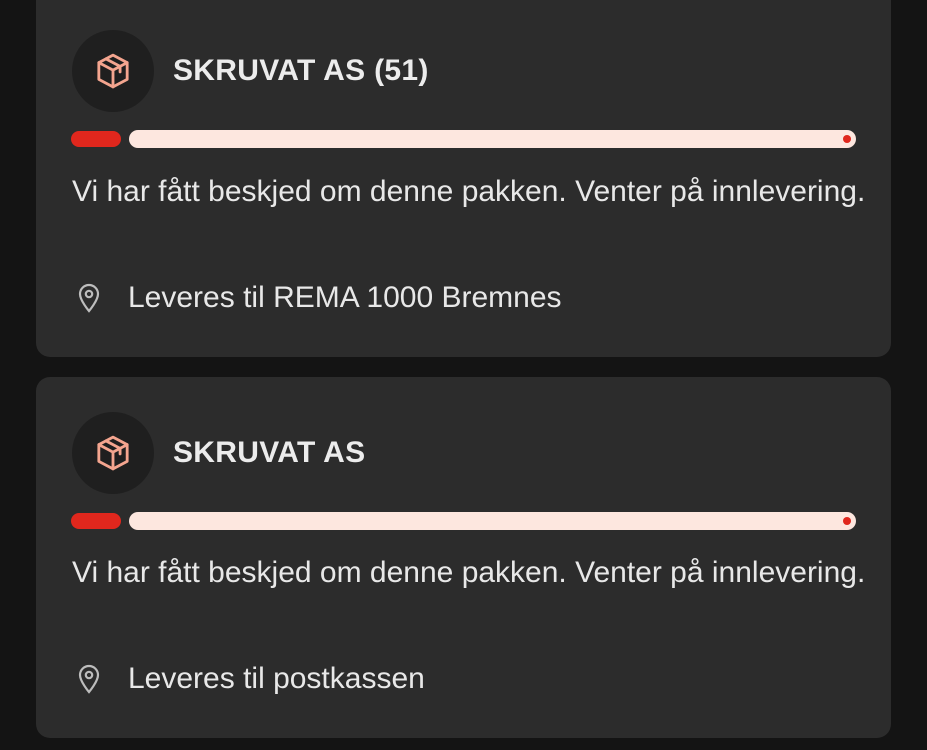 This screenshot has width=927, height=750. What do you see at coordinates (301, 70) in the screenshot?
I see `sender-name: SKRUVAT AS (51)` at bounding box center [301, 70].